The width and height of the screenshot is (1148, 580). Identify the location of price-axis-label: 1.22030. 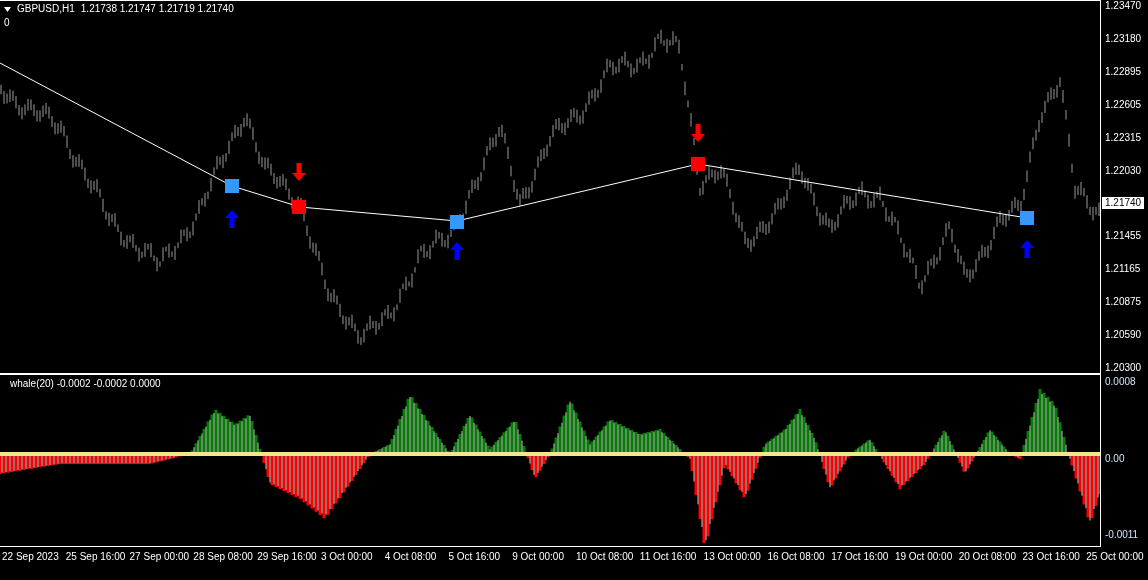
(1123, 170).